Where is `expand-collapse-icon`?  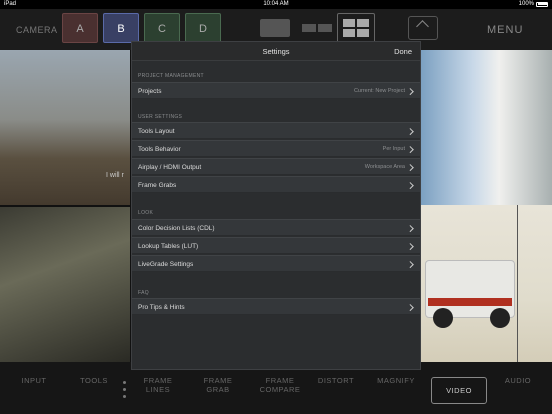 expand-collapse-icon is located at coordinates (423, 28).